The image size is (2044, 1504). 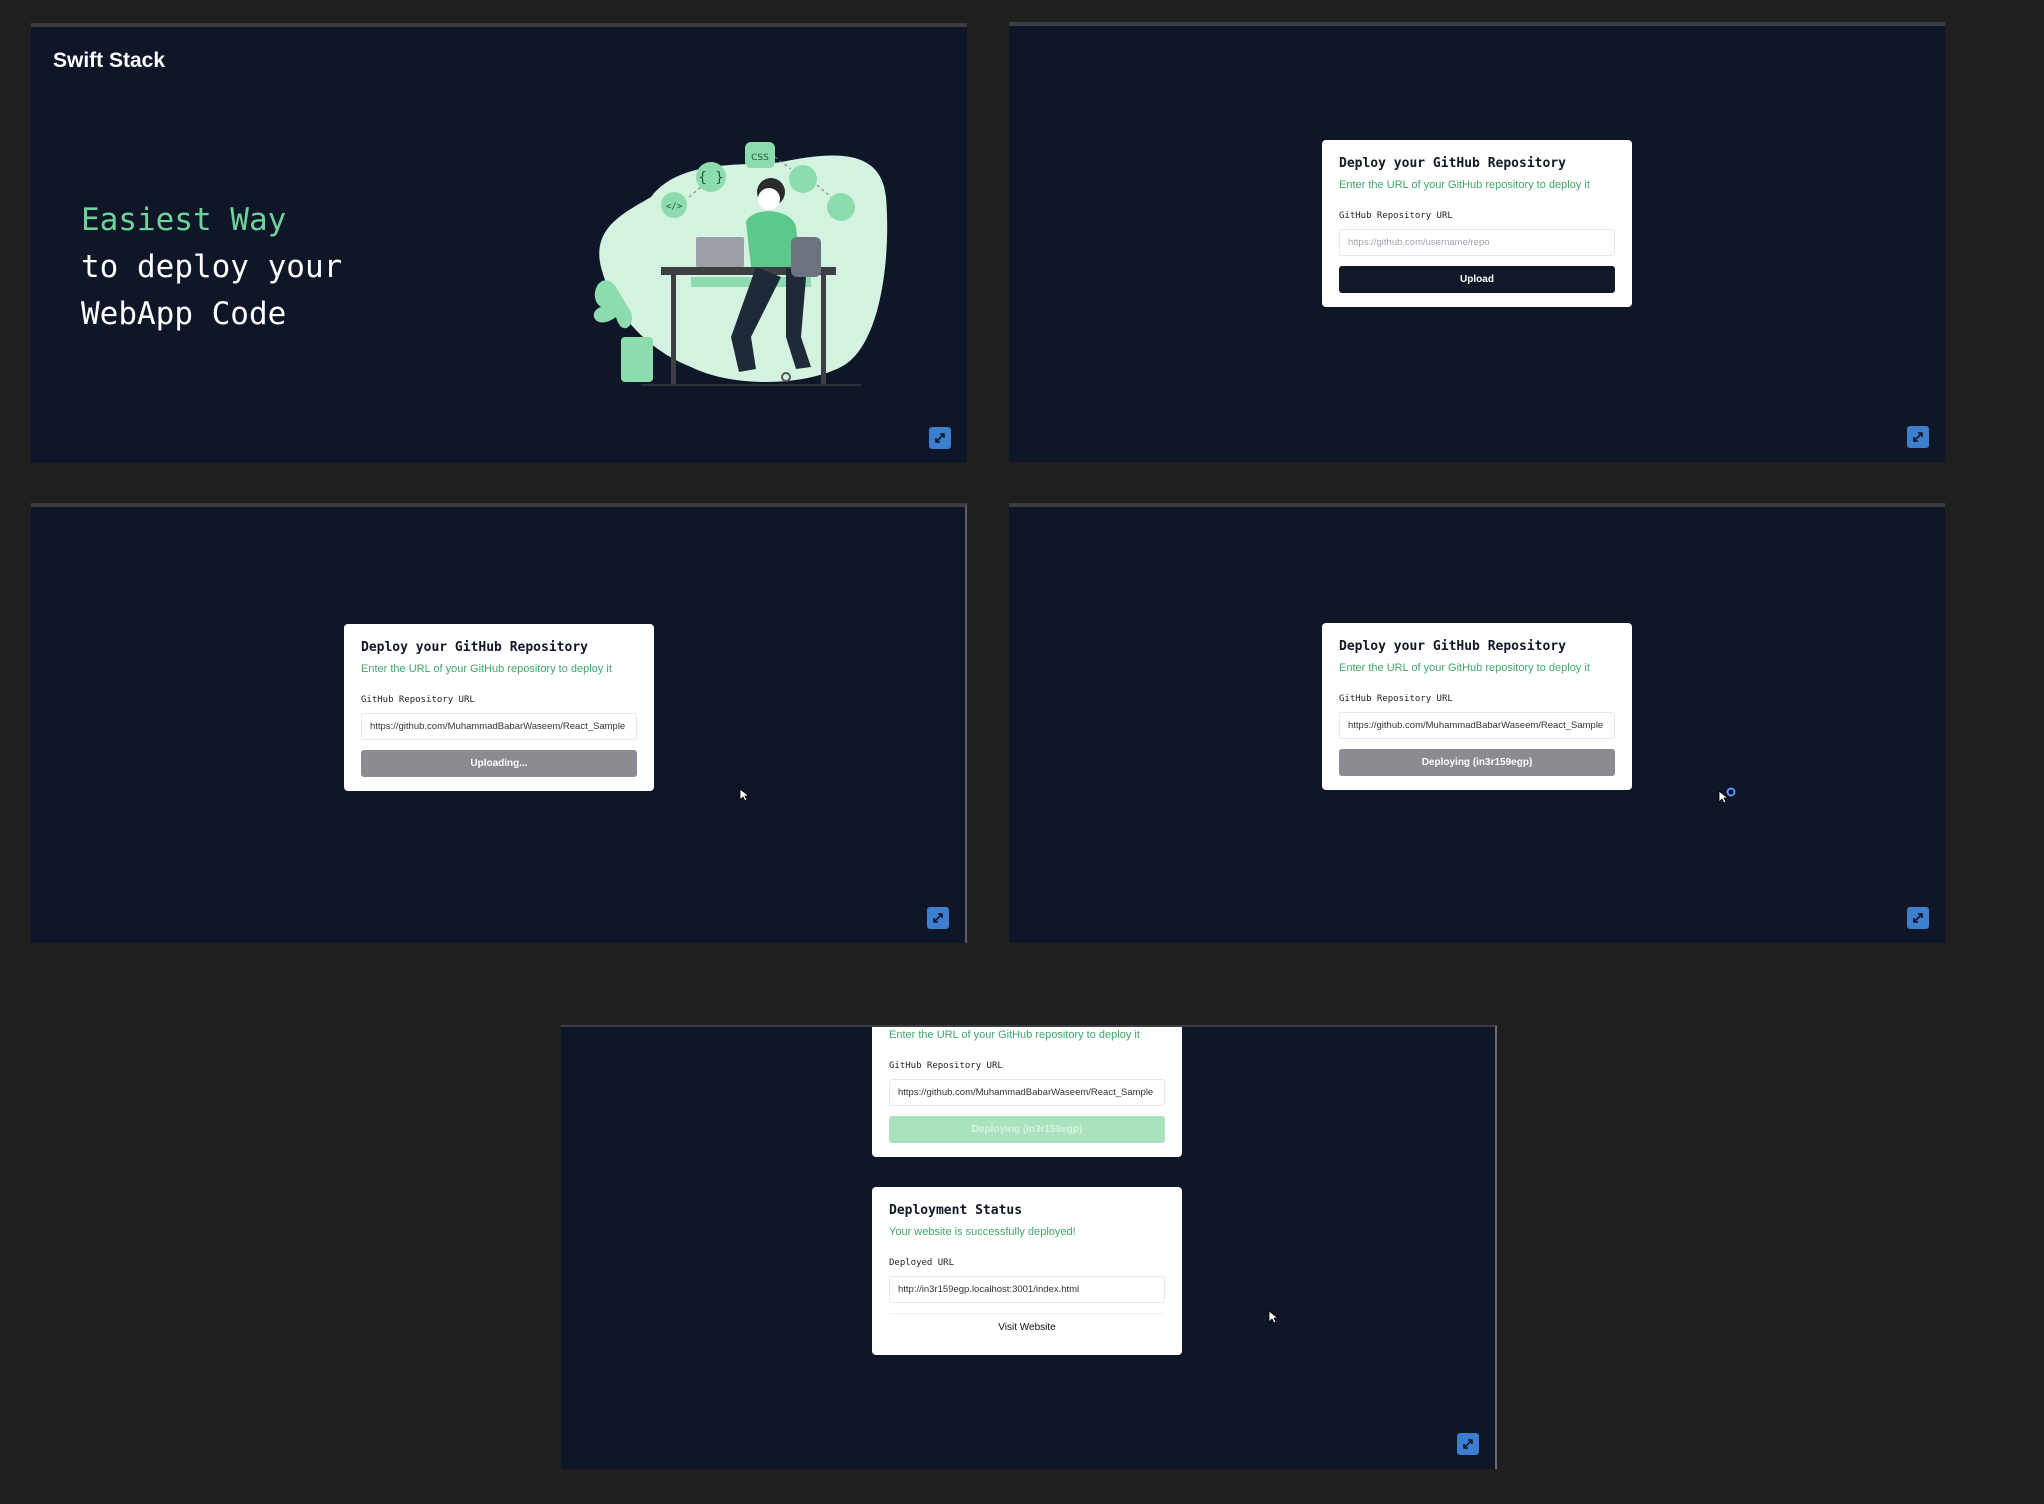 I want to click on hero-line-2: to deploy your, so click(x=212, y=267).